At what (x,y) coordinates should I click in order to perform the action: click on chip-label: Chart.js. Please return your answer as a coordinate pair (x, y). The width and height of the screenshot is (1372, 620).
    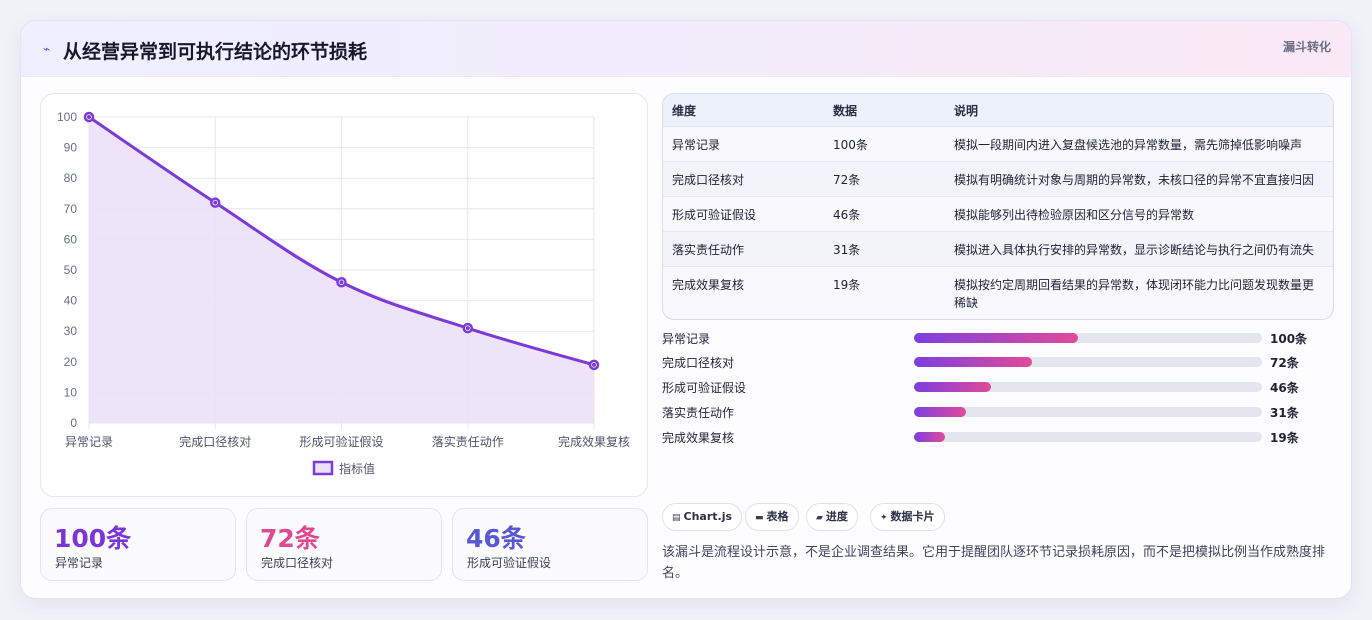
    Looking at the image, I should click on (708, 516).